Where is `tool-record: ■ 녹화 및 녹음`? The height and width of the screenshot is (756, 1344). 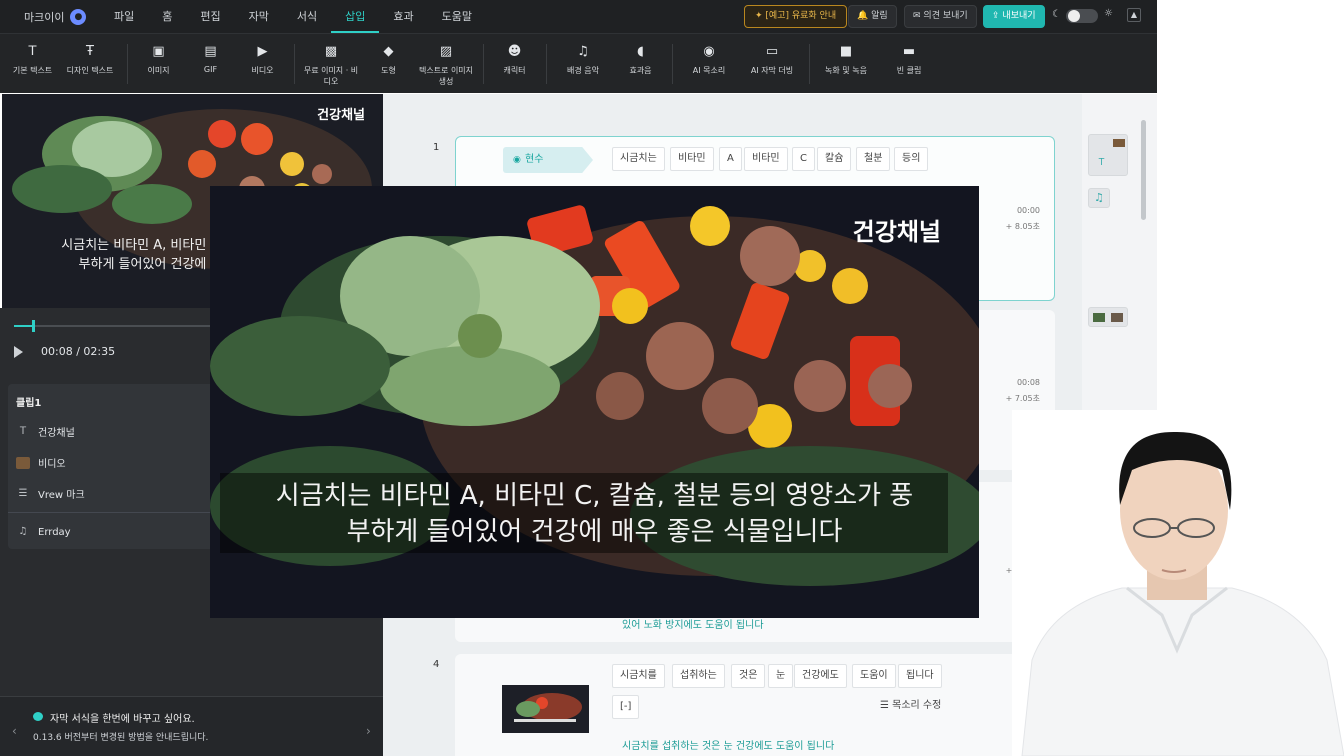 tool-record: ■ 녹화 및 녹음 is located at coordinates (846, 55).